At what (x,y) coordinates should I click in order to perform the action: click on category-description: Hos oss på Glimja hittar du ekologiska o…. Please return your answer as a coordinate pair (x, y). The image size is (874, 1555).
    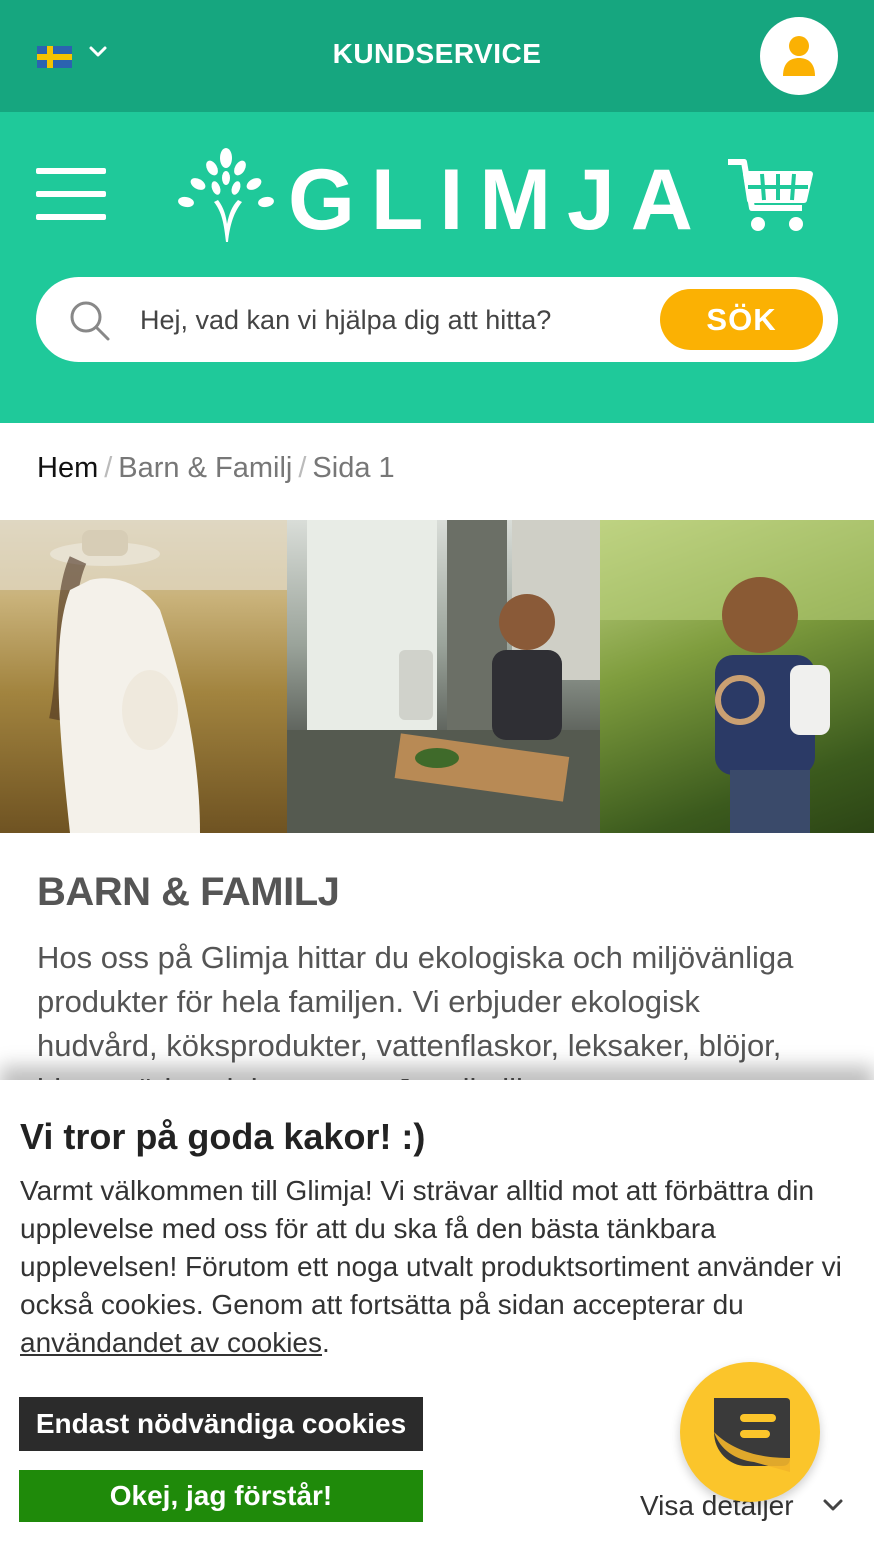
    Looking at the image, I should click on (415, 1013).